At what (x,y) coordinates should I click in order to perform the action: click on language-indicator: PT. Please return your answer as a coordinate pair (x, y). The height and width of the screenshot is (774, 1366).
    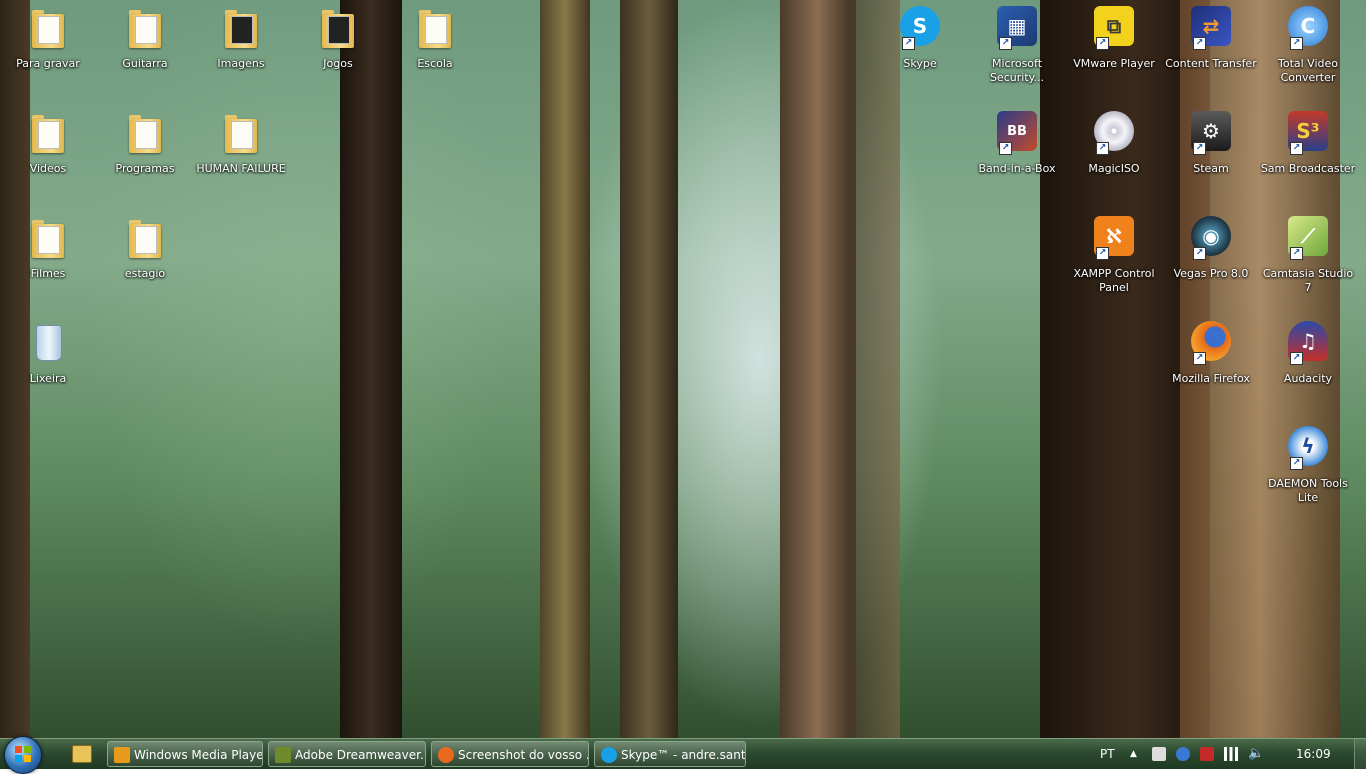
    Looking at the image, I should click on (1107, 754).